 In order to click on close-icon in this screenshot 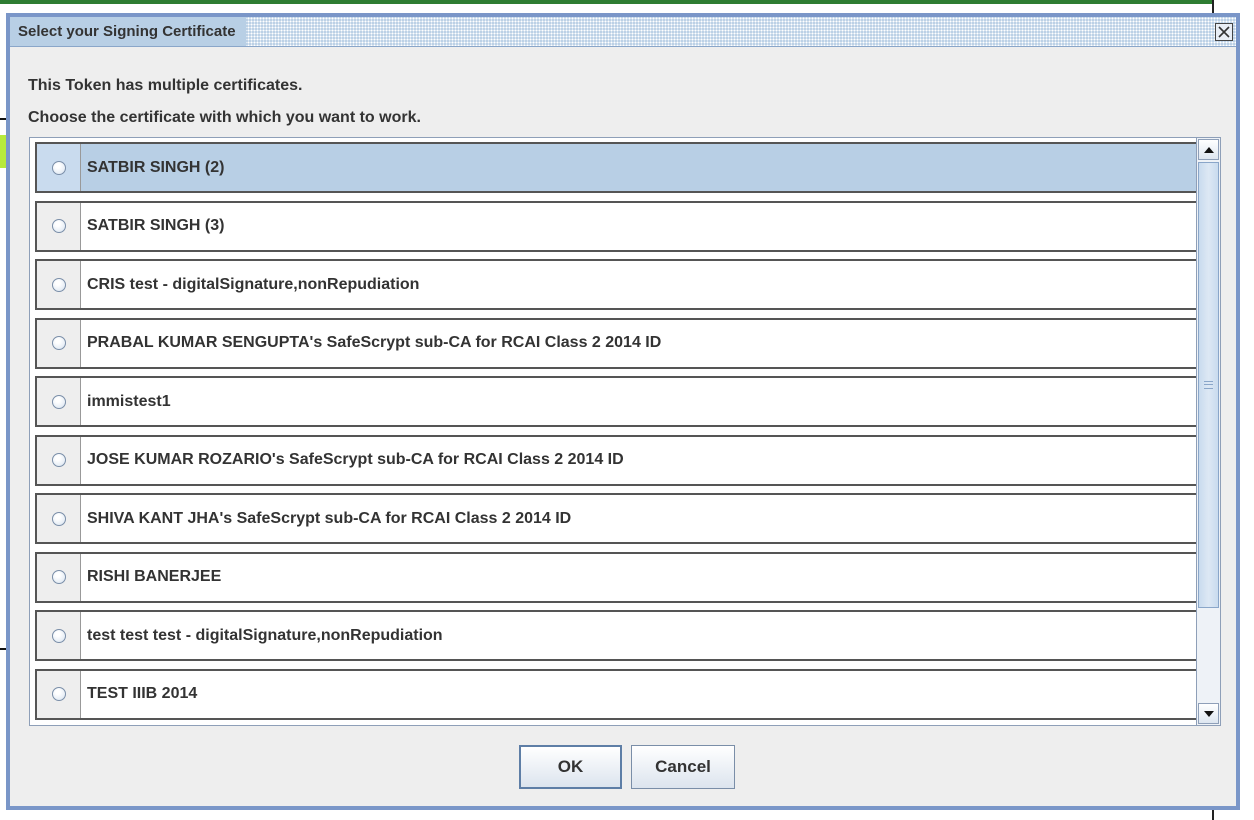, I will do `click(1224, 32)`.